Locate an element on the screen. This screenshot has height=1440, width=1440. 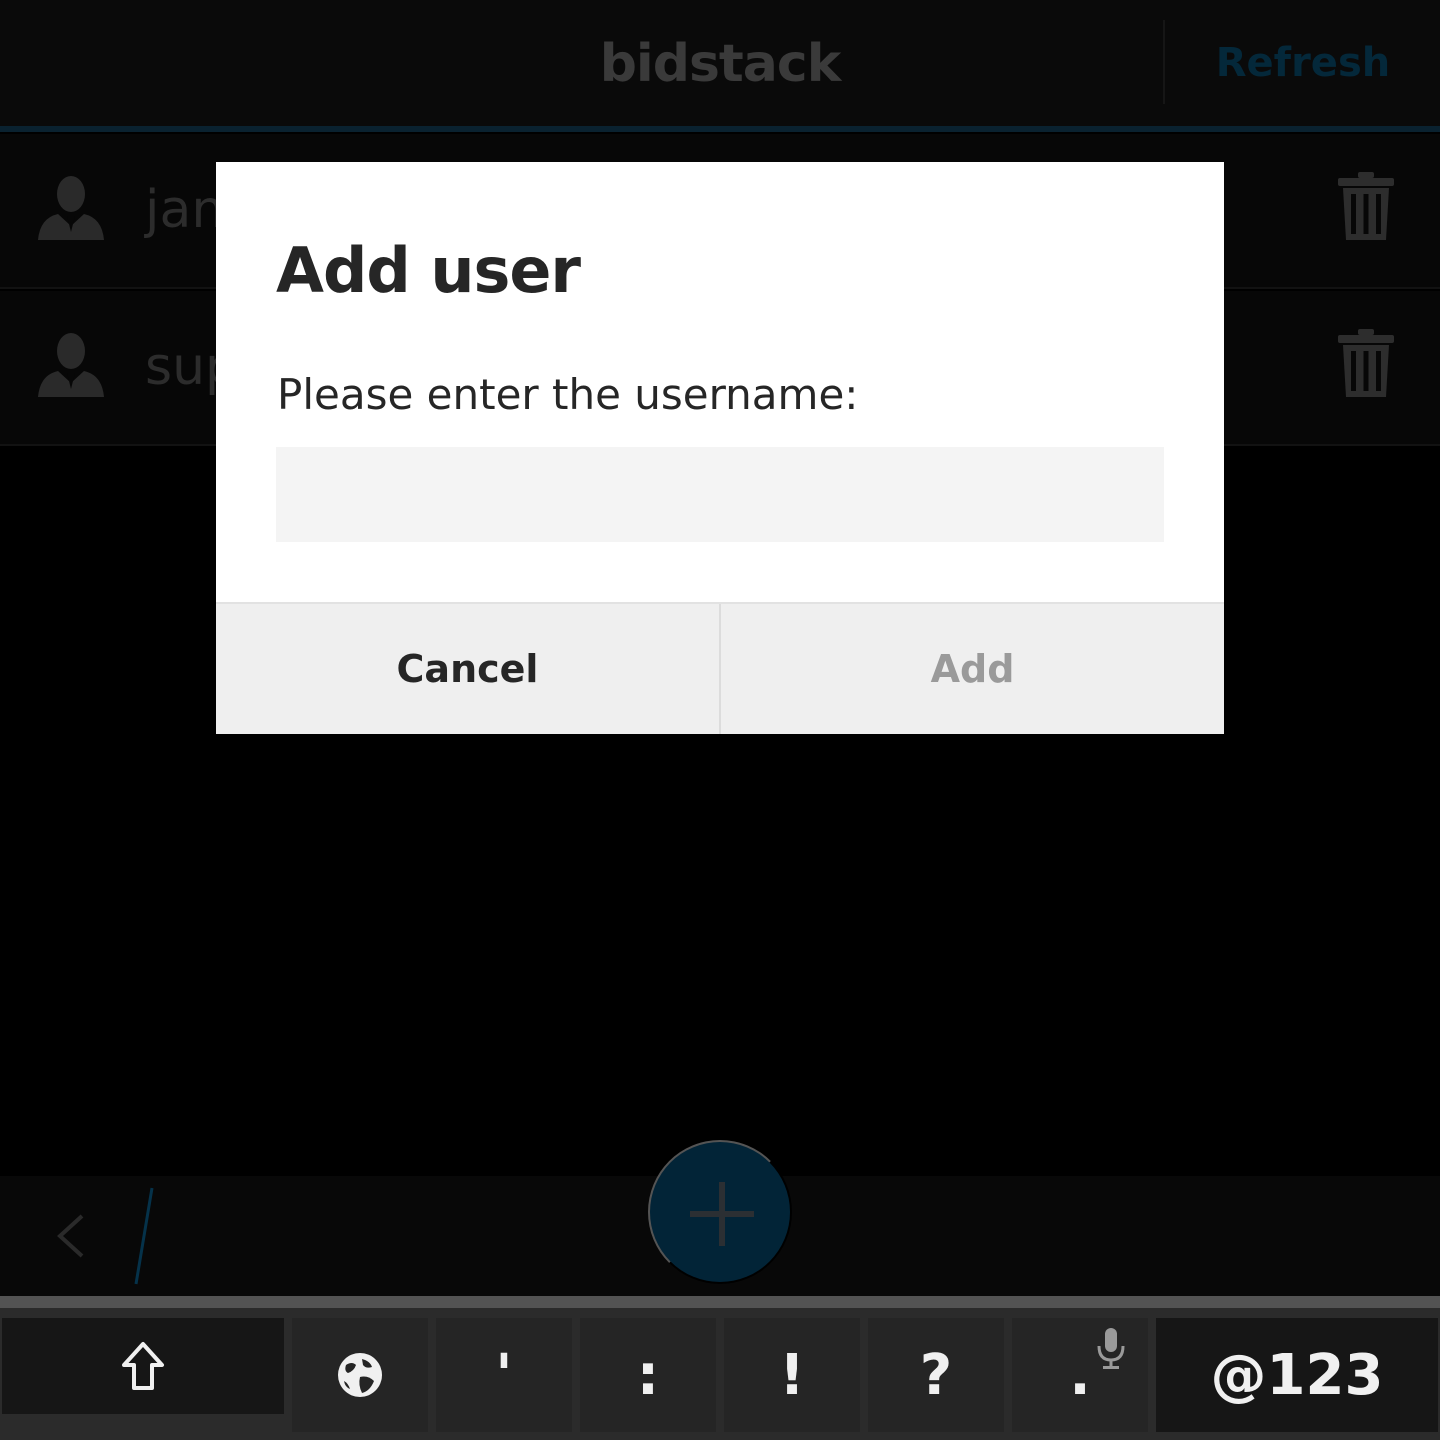
microphone-icon is located at coordinates (1111, 1348).